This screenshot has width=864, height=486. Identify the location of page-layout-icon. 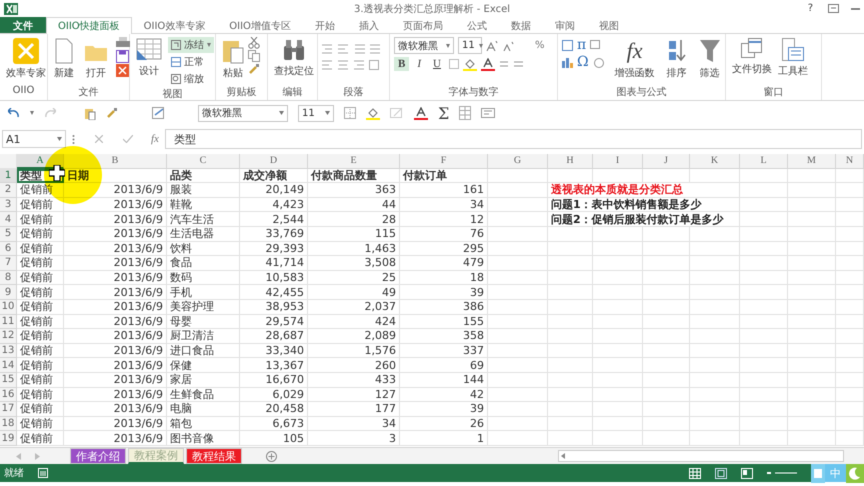
(721, 473).